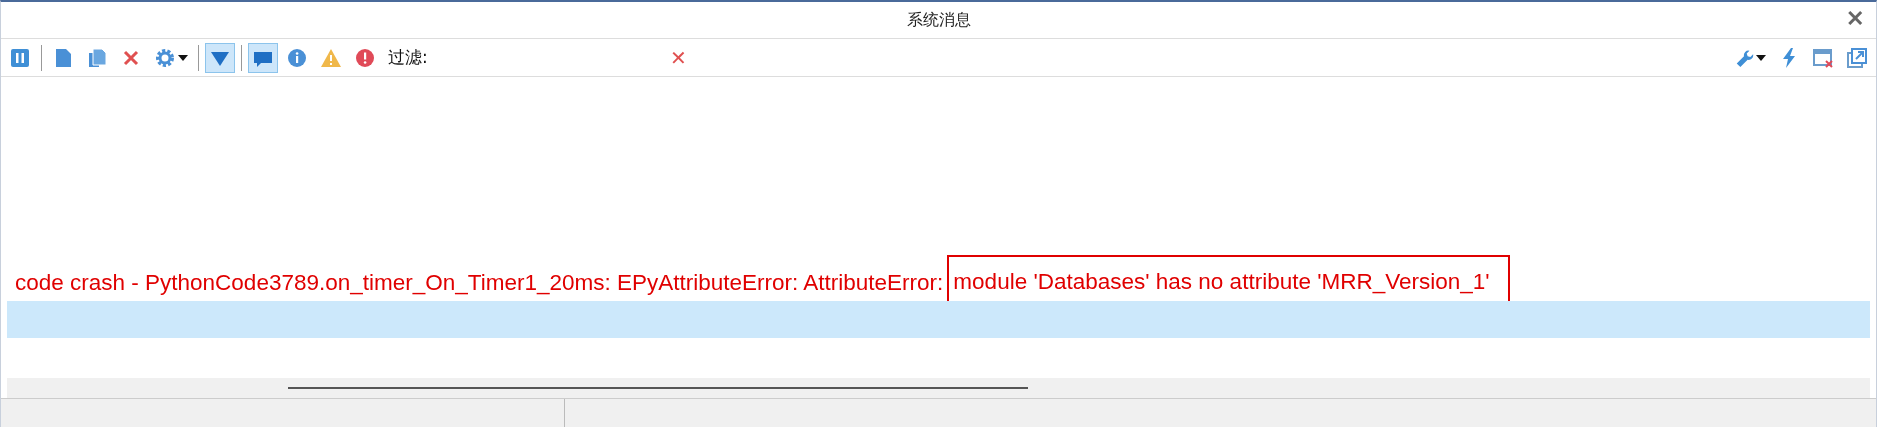  What do you see at coordinates (479, 282) in the screenshot?
I see `message-text: code crash - PythonCode3789.on_timer_On_Timer1_20ms: EPyAttributeError: AttributeError:` at bounding box center [479, 282].